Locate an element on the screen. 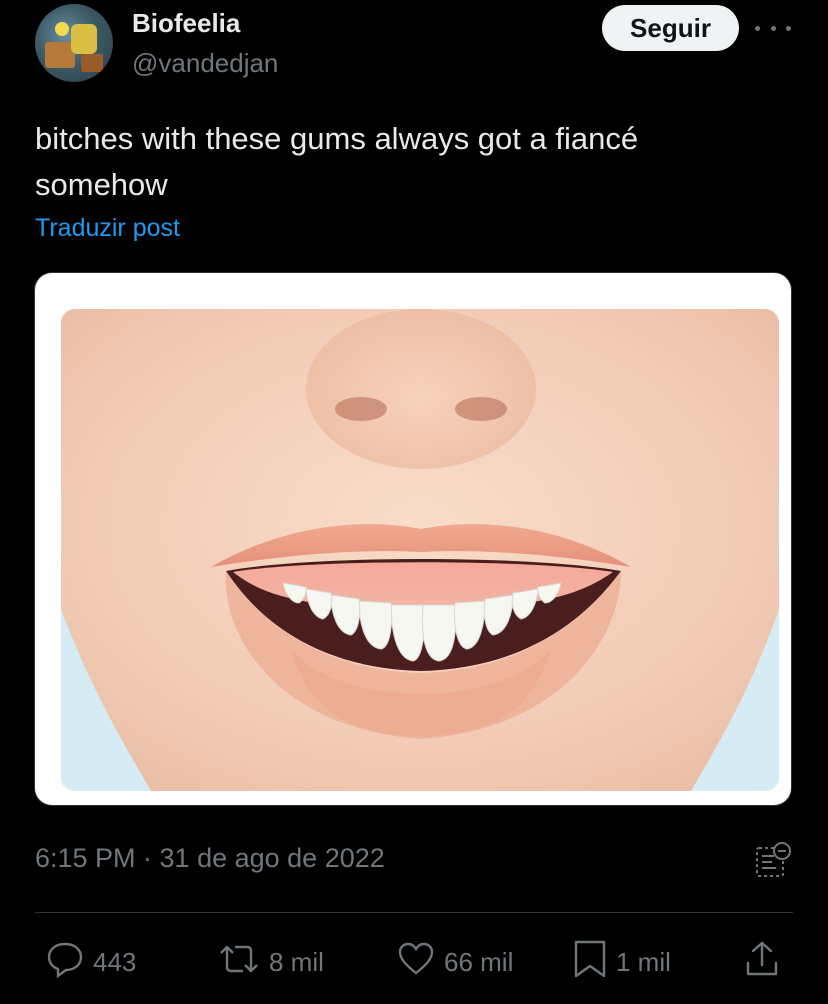 This screenshot has height=1004, width=828. reply-icon is located at coordinates (69, 962).